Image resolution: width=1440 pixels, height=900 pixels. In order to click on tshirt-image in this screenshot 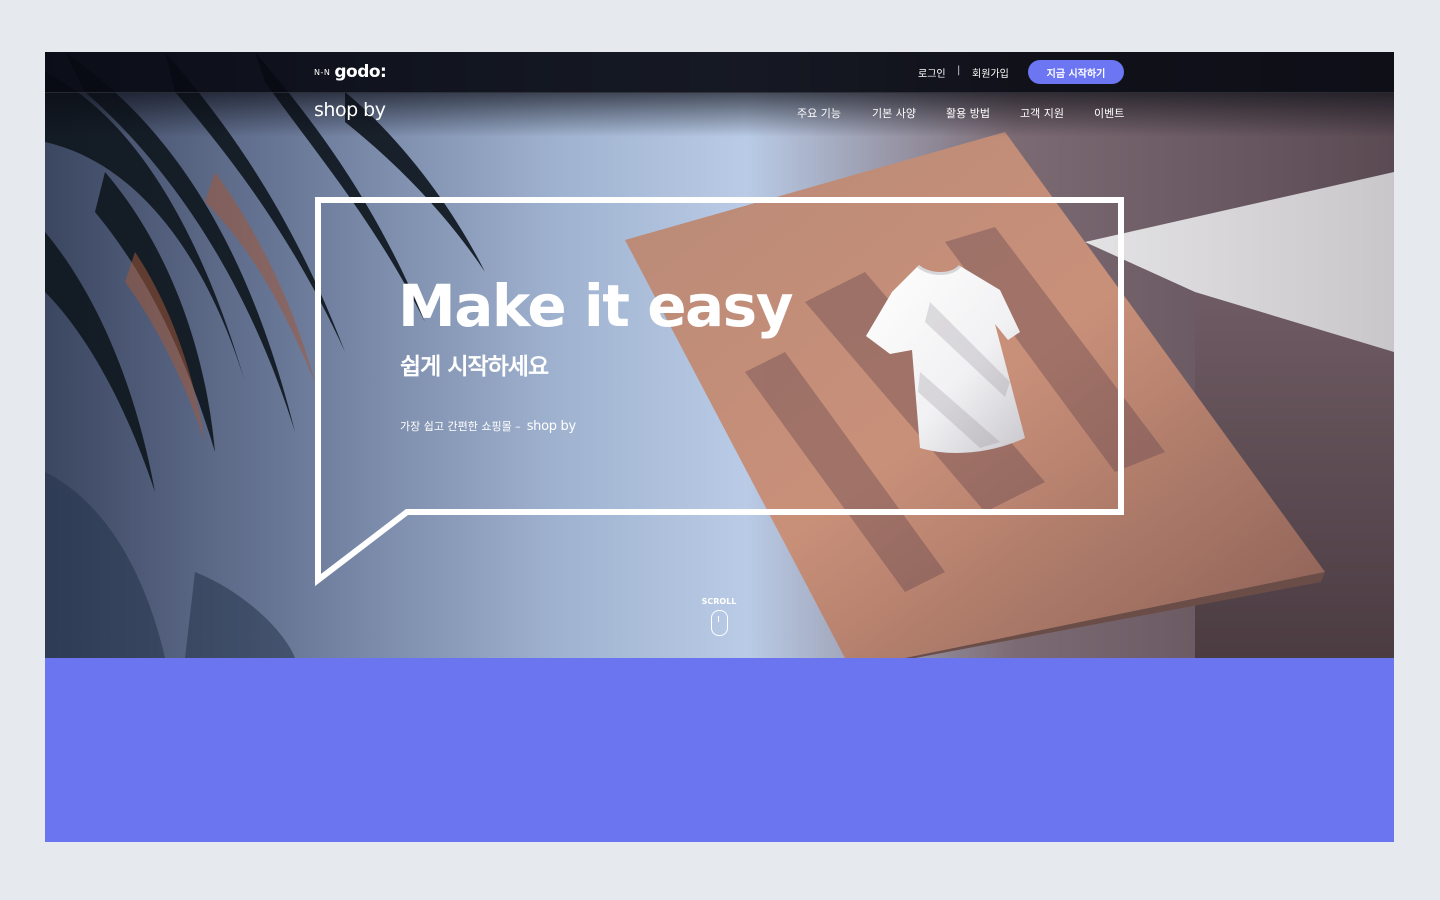, I will do `click(945, 359)`.